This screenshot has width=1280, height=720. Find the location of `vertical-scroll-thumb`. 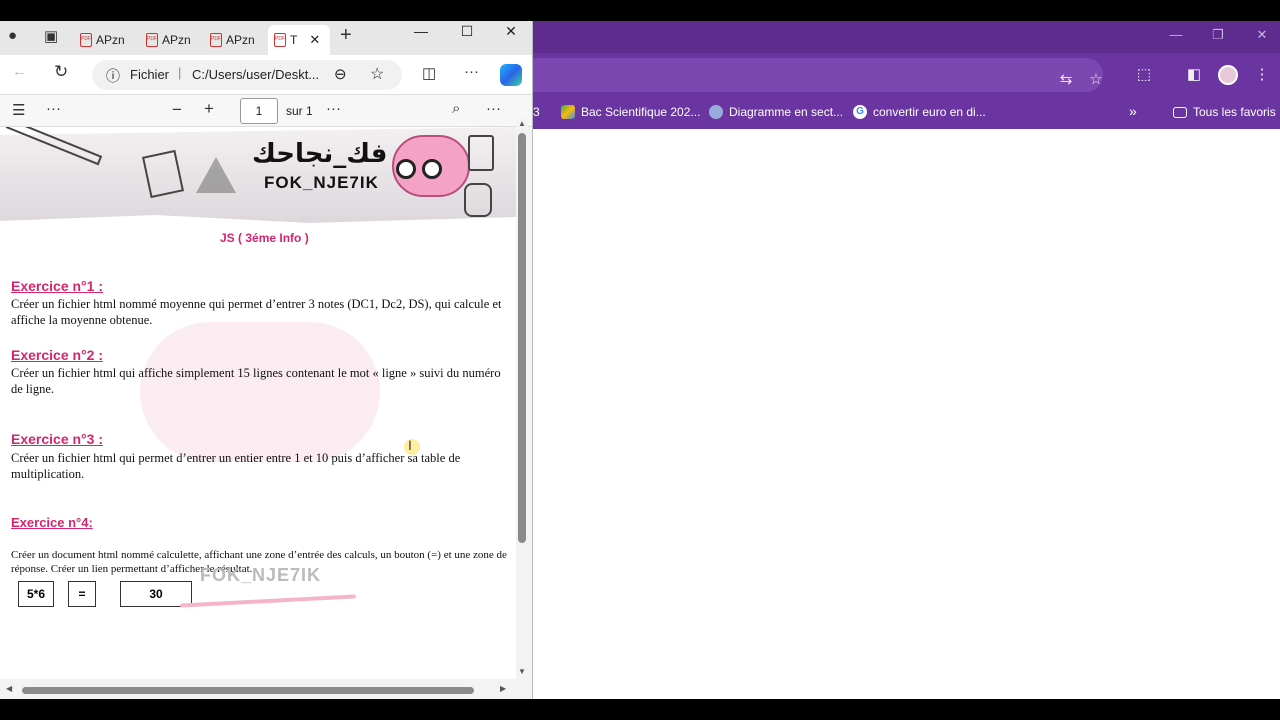

vertical-scroll-thumb is located at coordinates (522, 338).